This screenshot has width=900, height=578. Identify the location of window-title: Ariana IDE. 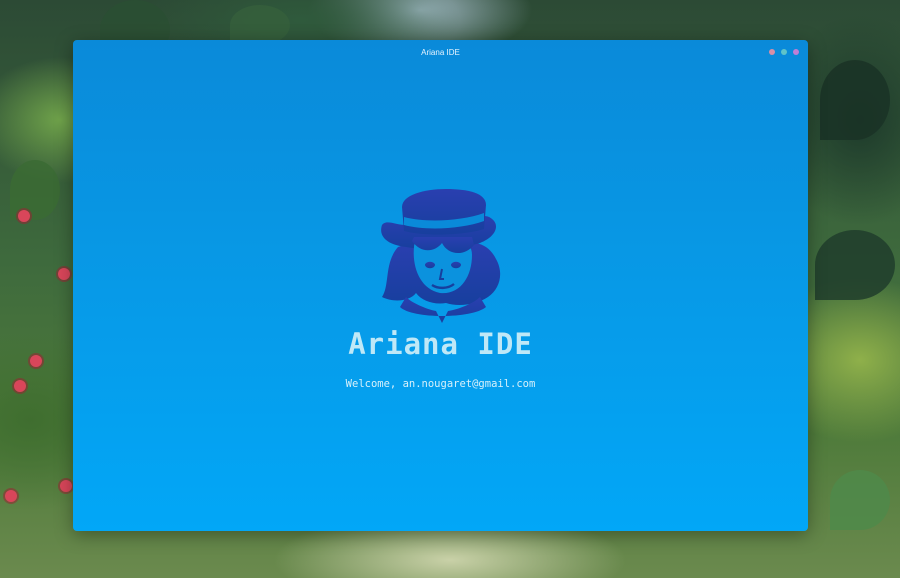
(440, 52).